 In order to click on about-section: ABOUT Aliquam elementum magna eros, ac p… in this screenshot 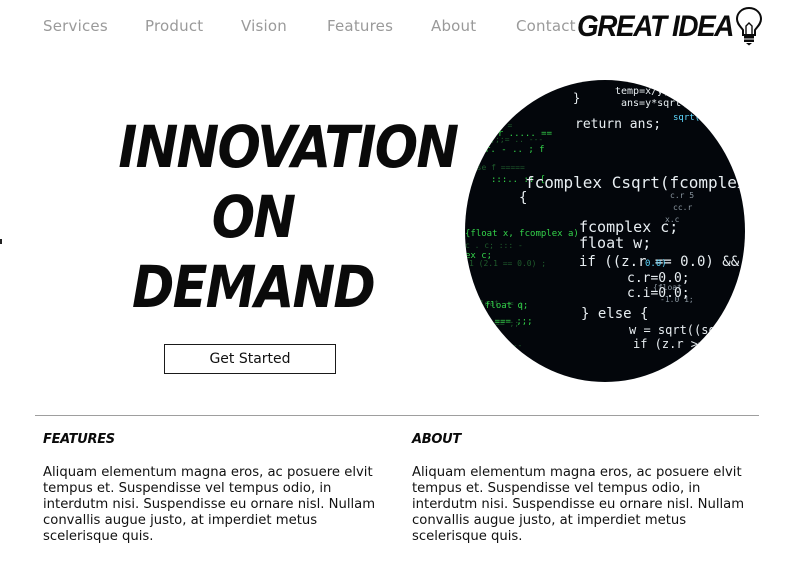, I will do `click(584, 488)`.